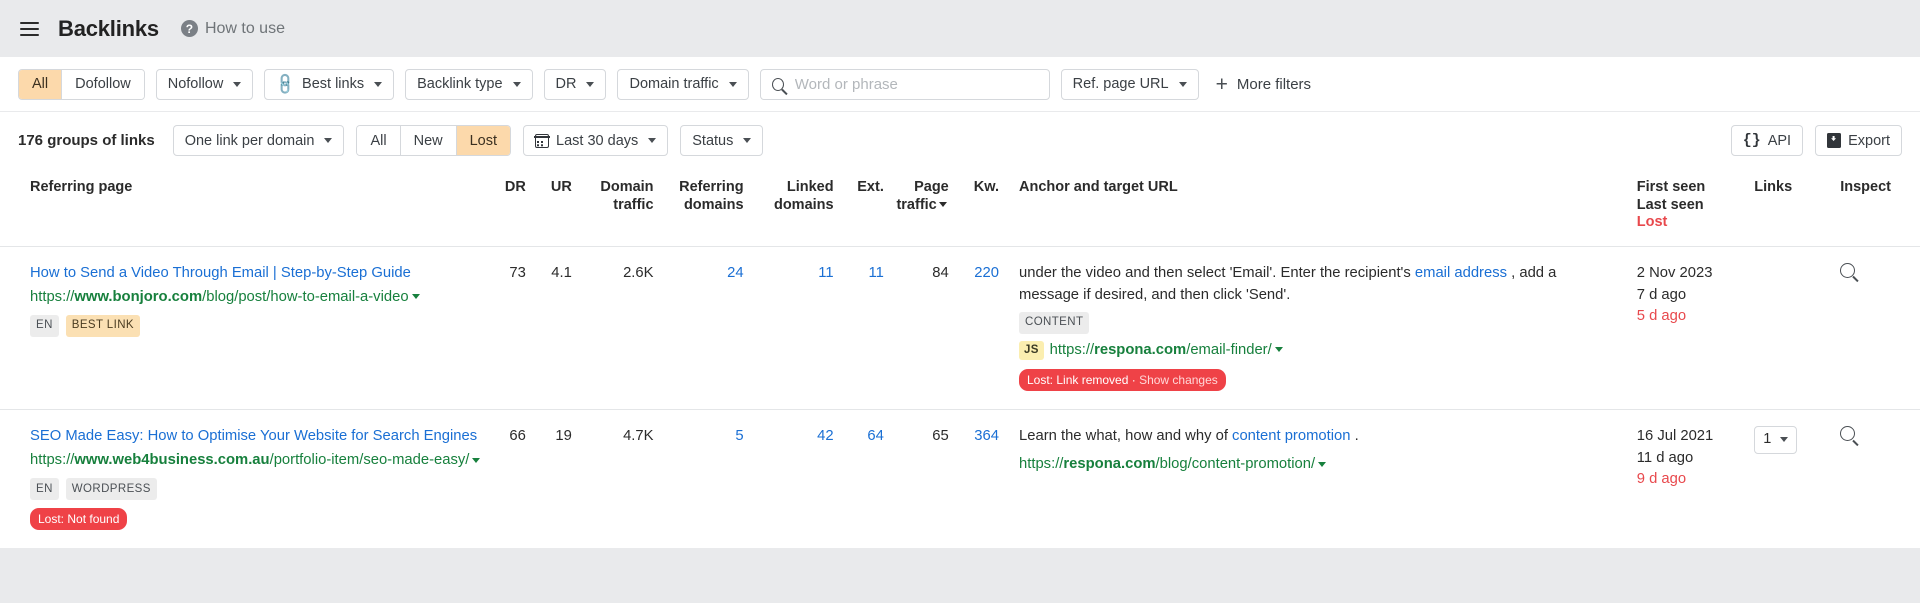  What do you see at coordinates (596, 140) in the screenshot?
I see `date-range-dropdown: Last 30 days` at bounding box center [596, 140].